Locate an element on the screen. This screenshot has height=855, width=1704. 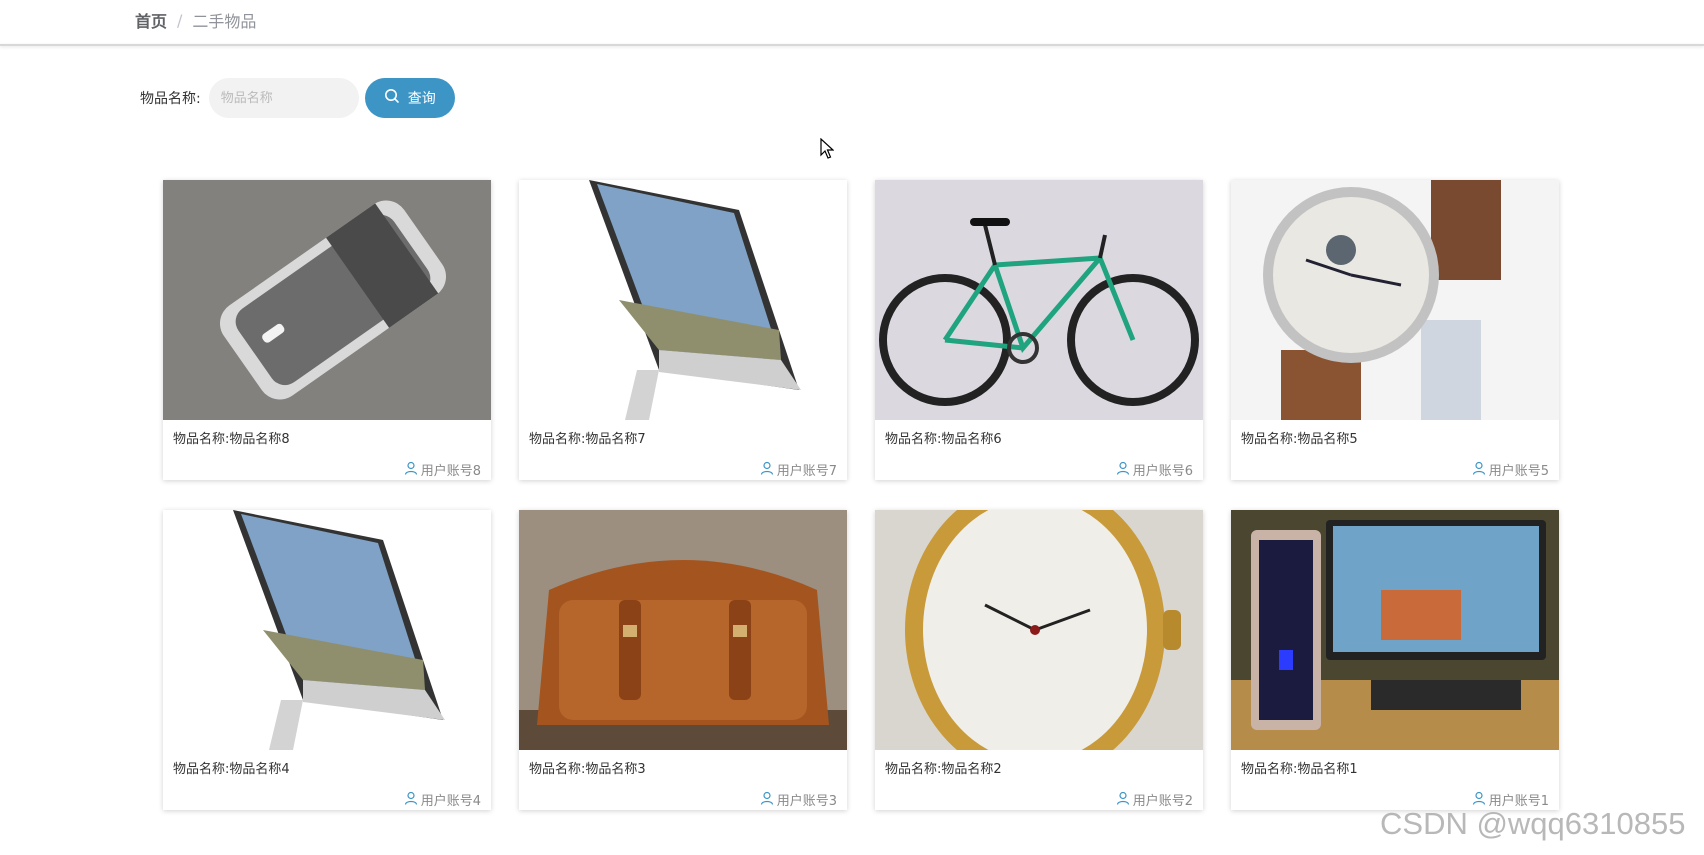
item-user-label: 用户账号3 is located at coordinates (806, 801).